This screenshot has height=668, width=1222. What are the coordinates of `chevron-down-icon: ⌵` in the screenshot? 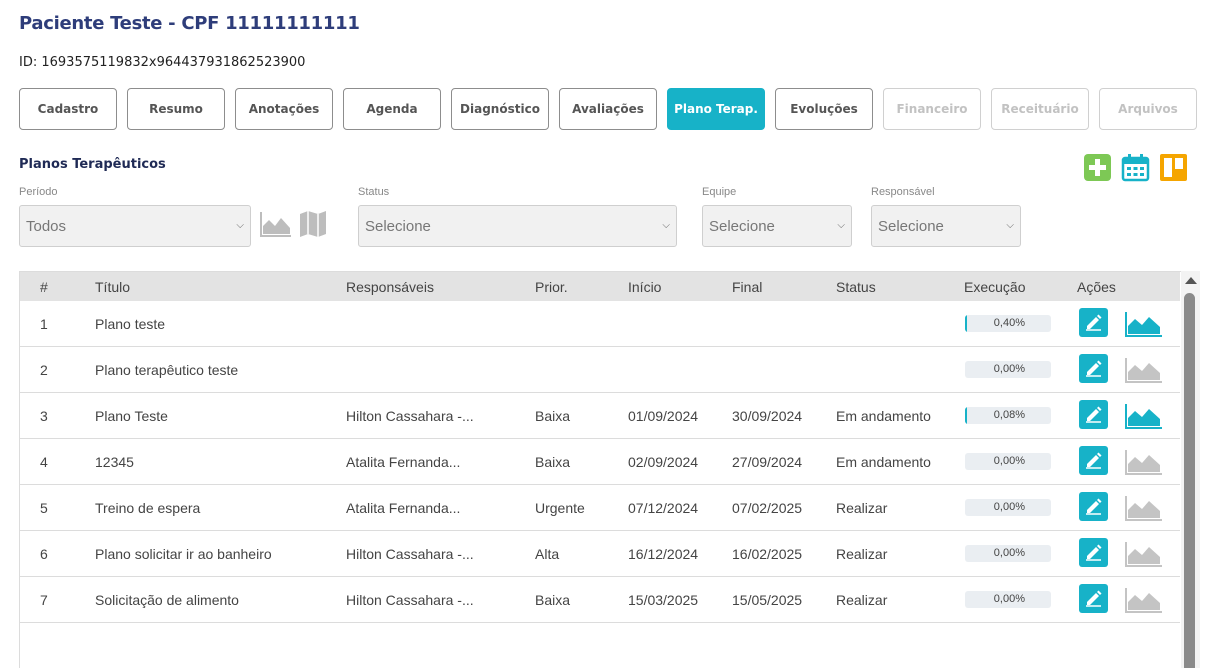 It's located at (1010, 225).